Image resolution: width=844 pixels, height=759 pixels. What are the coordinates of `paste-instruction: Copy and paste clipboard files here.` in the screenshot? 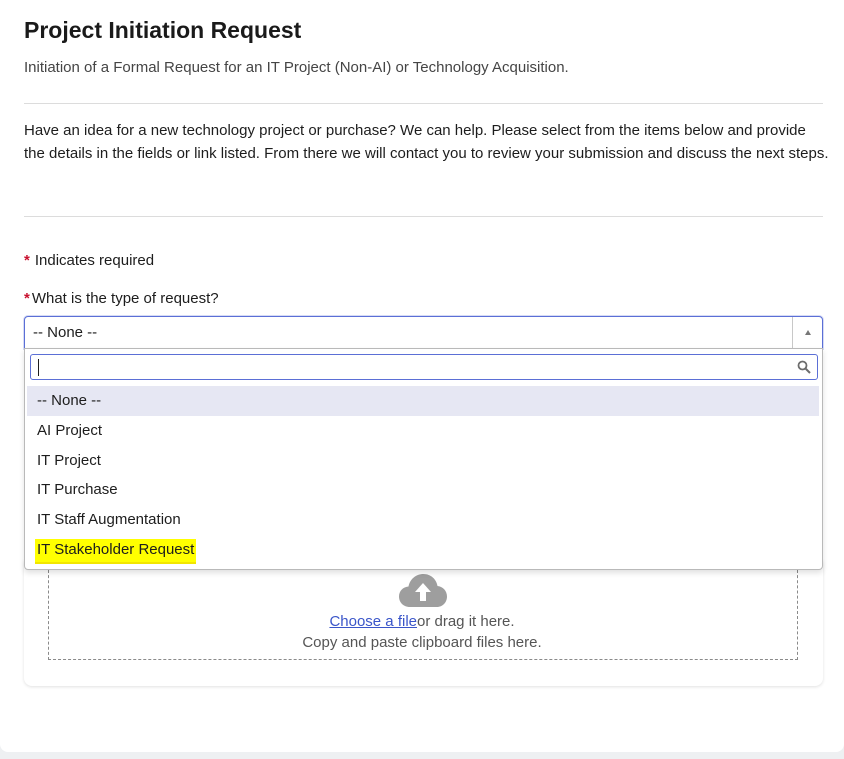 It's located at (422, 642).